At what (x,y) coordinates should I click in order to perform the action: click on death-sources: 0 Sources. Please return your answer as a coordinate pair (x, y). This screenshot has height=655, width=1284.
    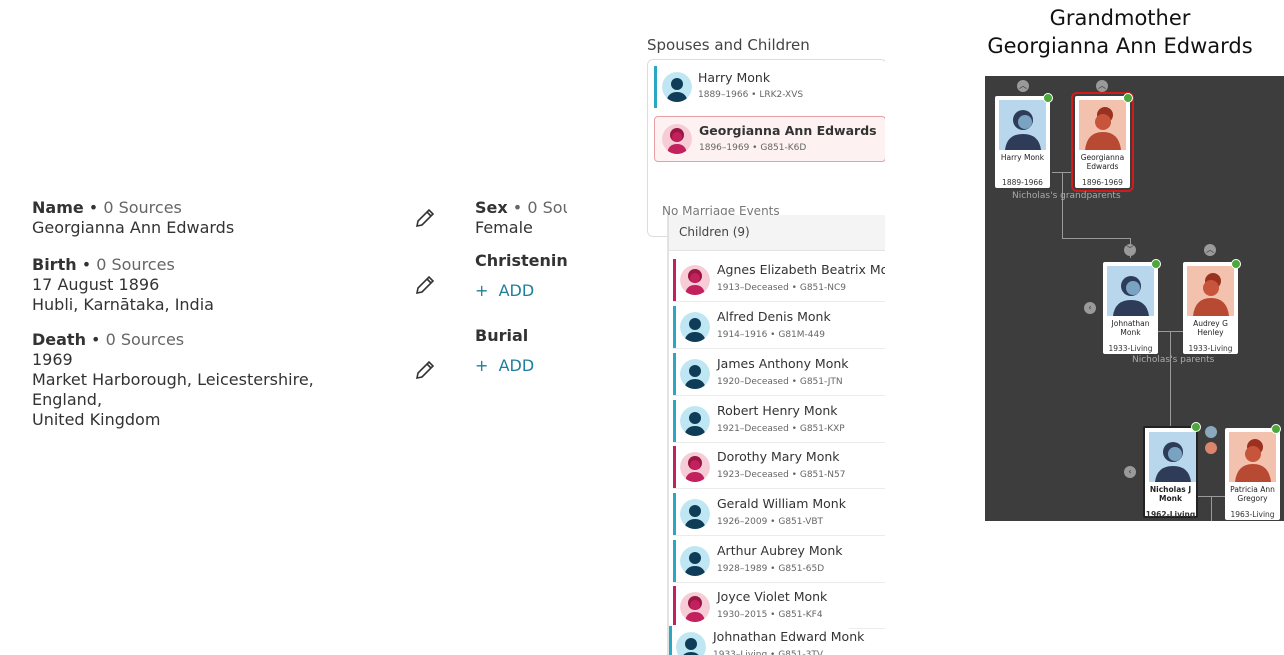
    Looking at the image, I should click on (145, 339).